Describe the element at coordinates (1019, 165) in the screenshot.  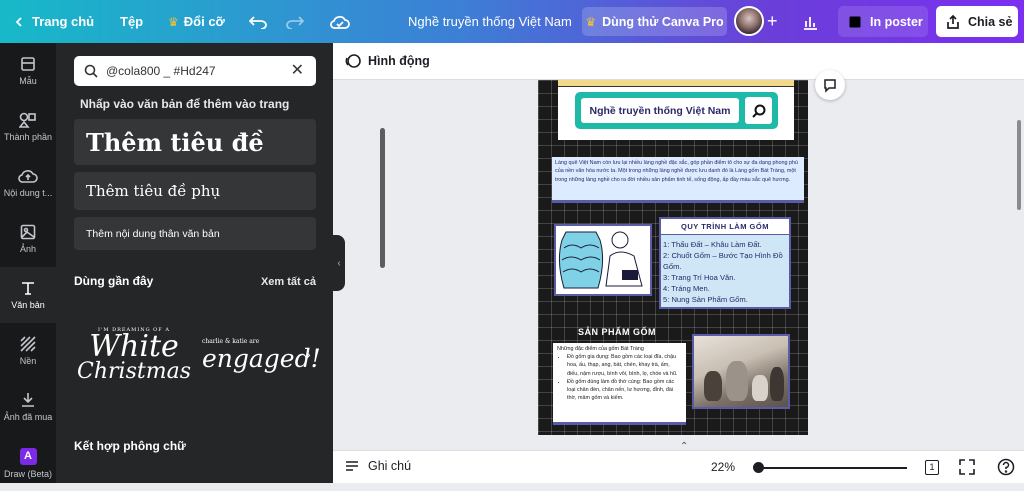
I see `canvas-scrollbar` at that location.